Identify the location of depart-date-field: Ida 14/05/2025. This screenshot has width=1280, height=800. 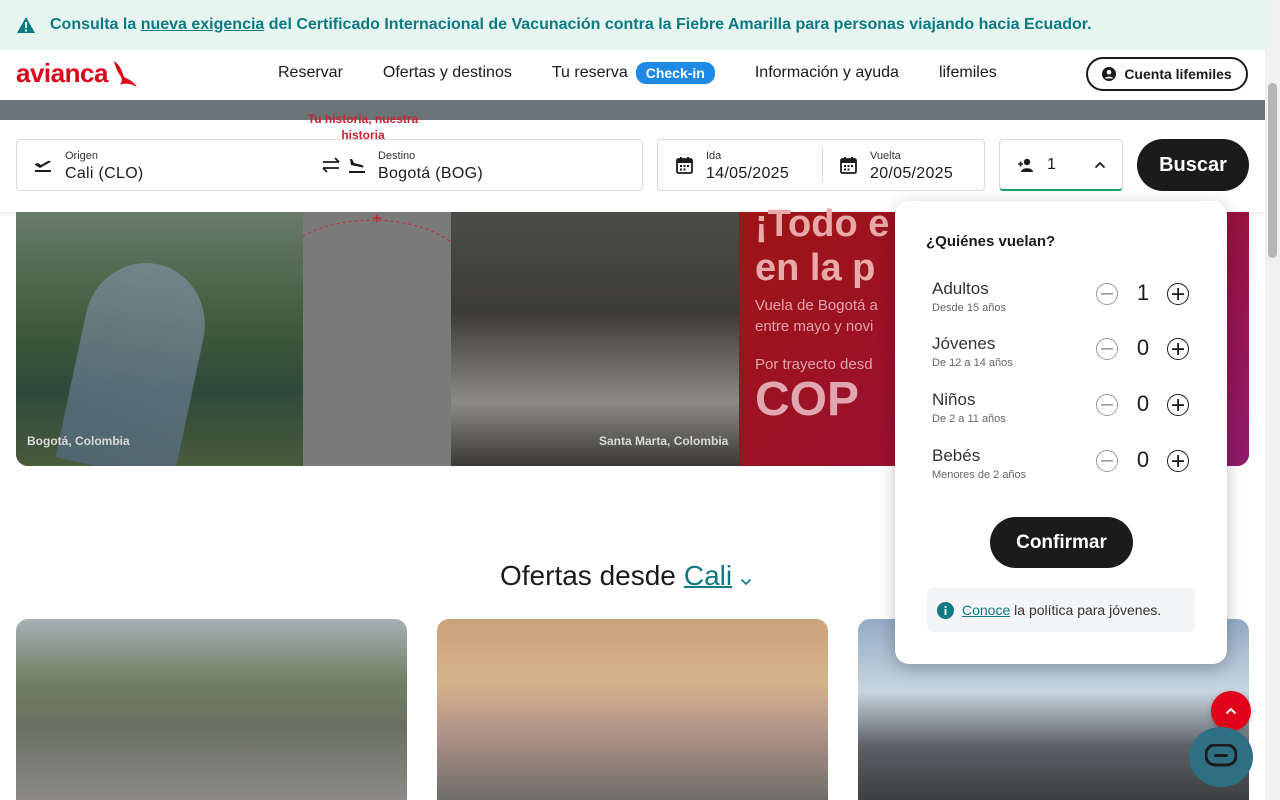
(761, 165).